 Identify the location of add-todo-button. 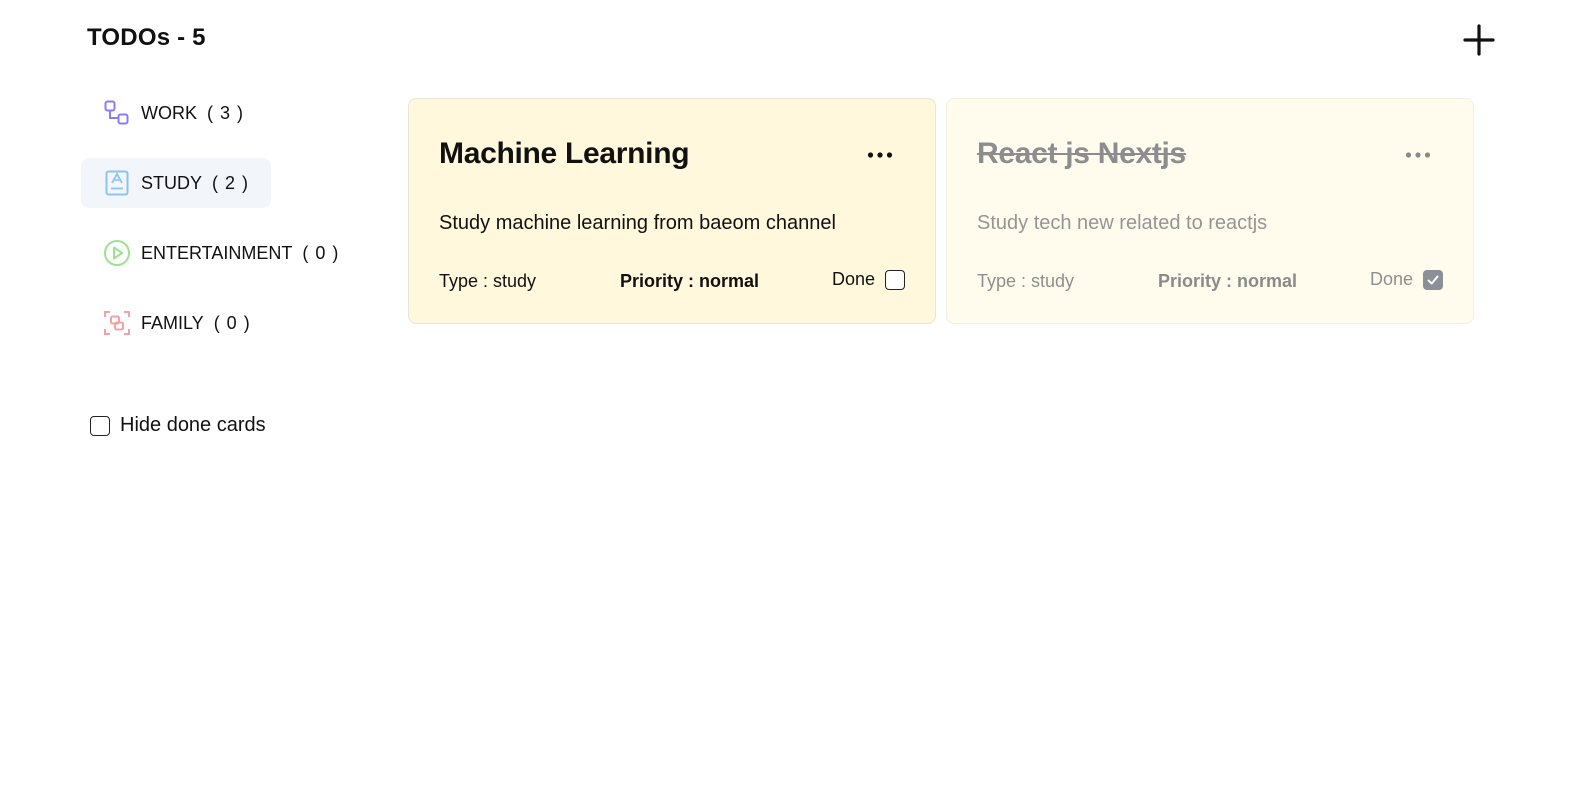
(1479, 40).